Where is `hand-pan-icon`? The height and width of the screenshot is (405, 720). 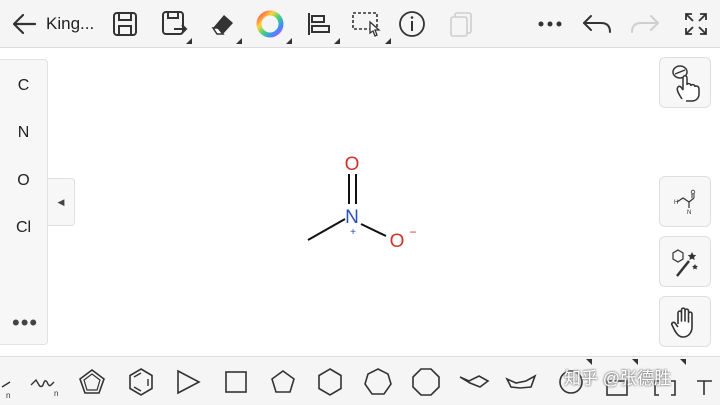 hand-pan-icon is located at coordinates (681, 322).